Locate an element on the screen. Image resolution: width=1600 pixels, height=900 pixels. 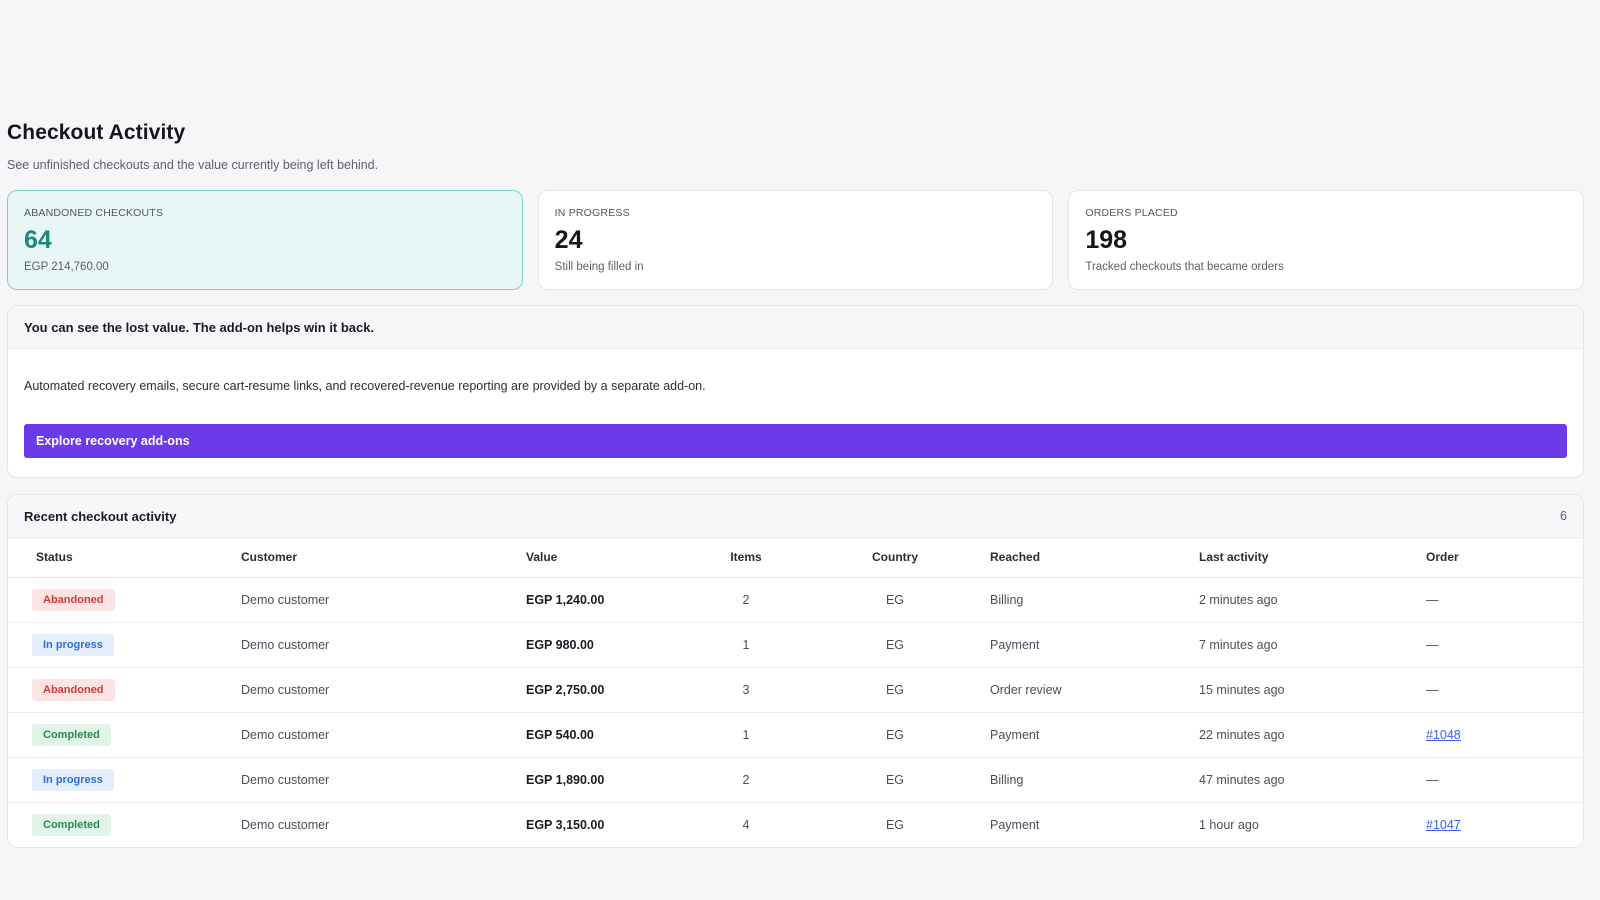
value-cell: EGP 2,750.00 is located at coordinates (626, 690).